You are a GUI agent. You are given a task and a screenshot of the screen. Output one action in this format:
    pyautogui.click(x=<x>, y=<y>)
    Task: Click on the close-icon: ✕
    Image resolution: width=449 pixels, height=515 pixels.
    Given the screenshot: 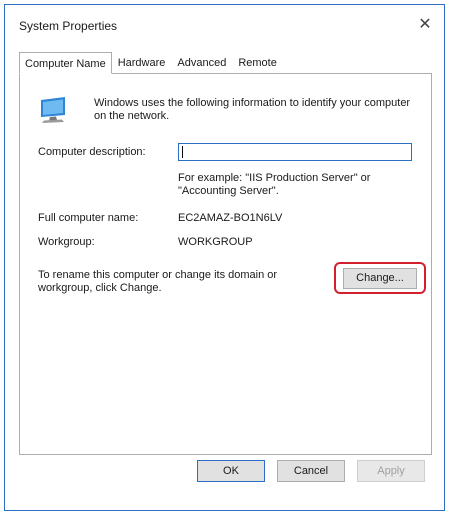 What is the action you would take?
    pyautogui.click(x=425, y=25)
    